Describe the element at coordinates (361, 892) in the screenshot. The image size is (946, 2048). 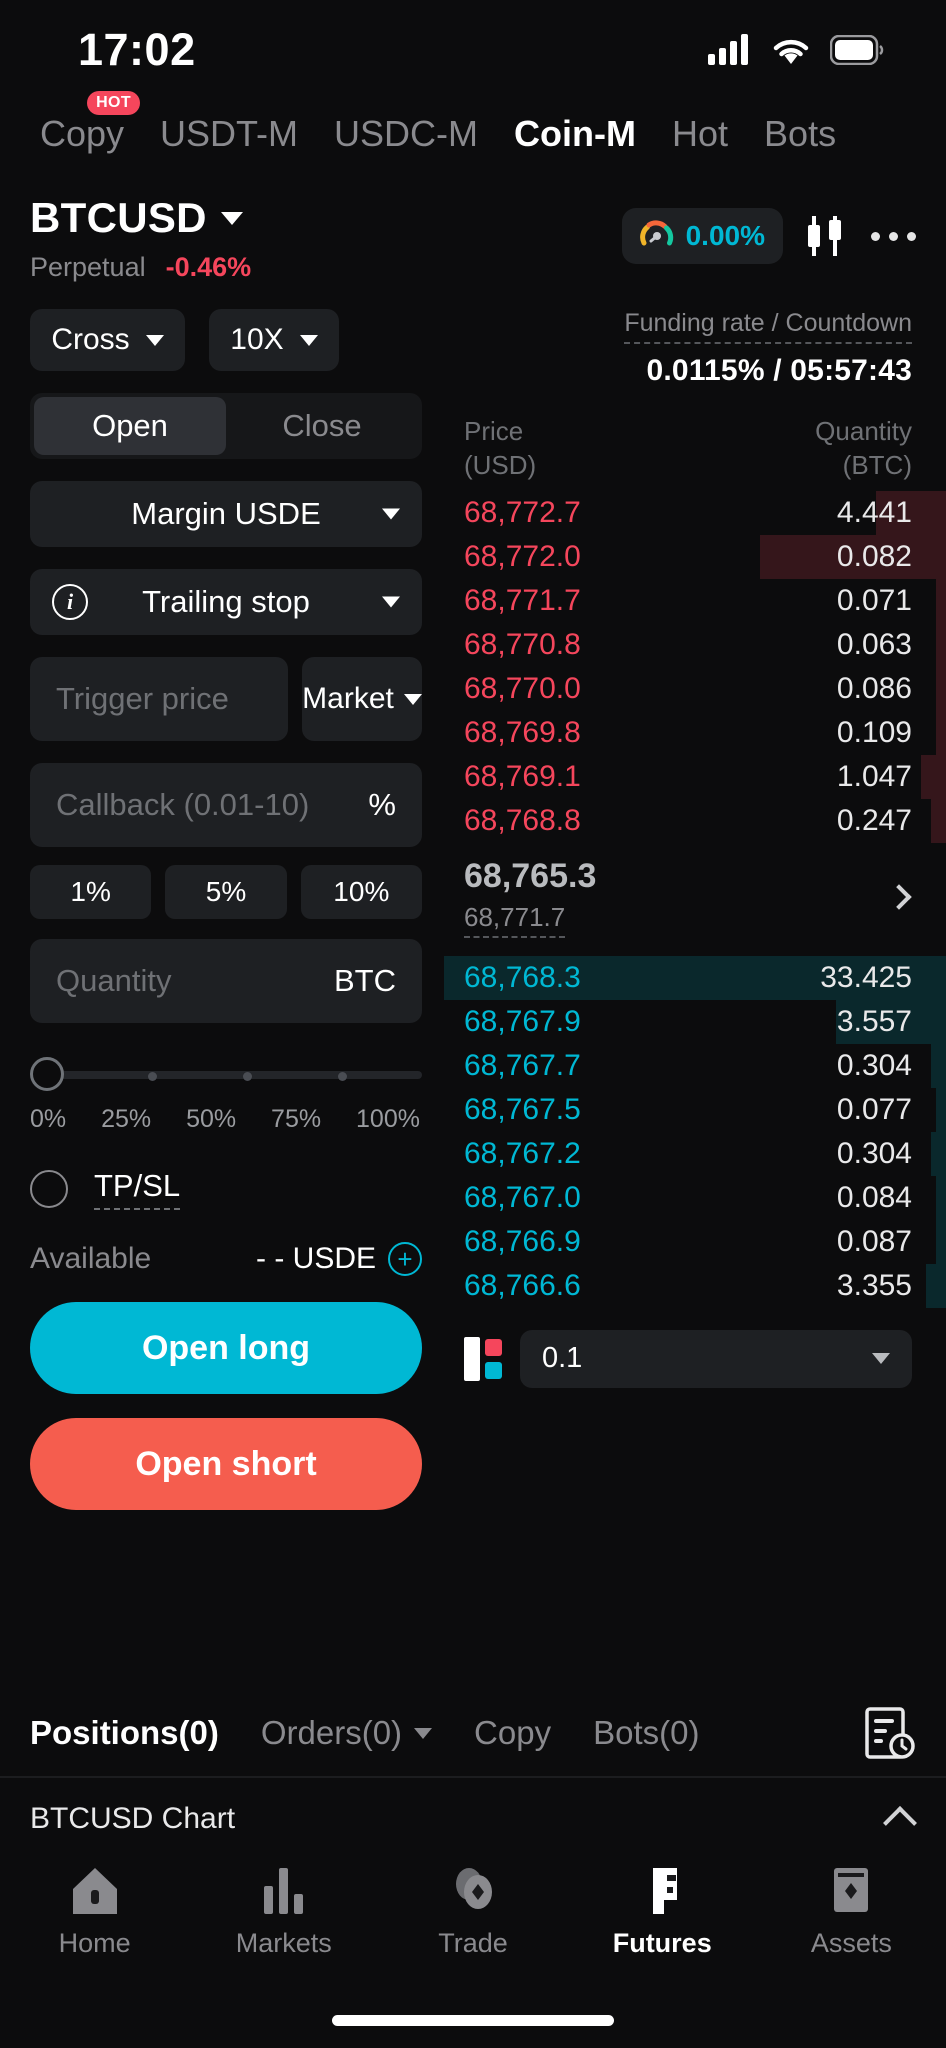
I see `callback-preset-10: 10%` at that location.